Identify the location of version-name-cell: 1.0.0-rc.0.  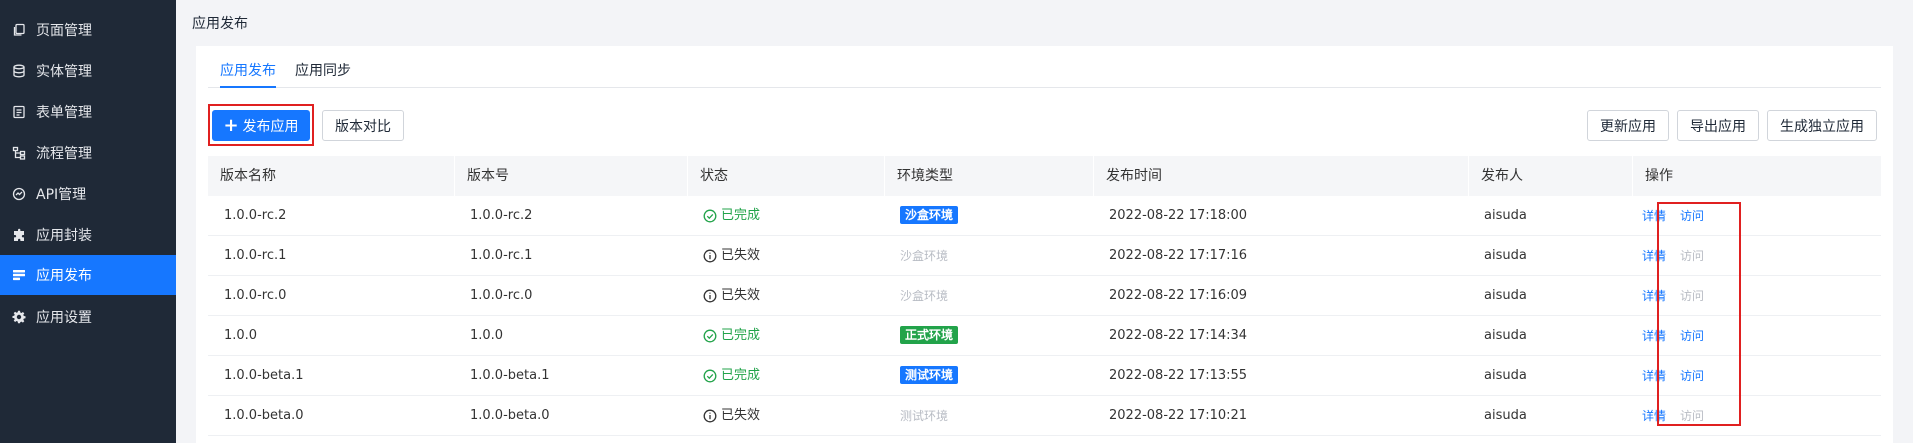
(255, 295).